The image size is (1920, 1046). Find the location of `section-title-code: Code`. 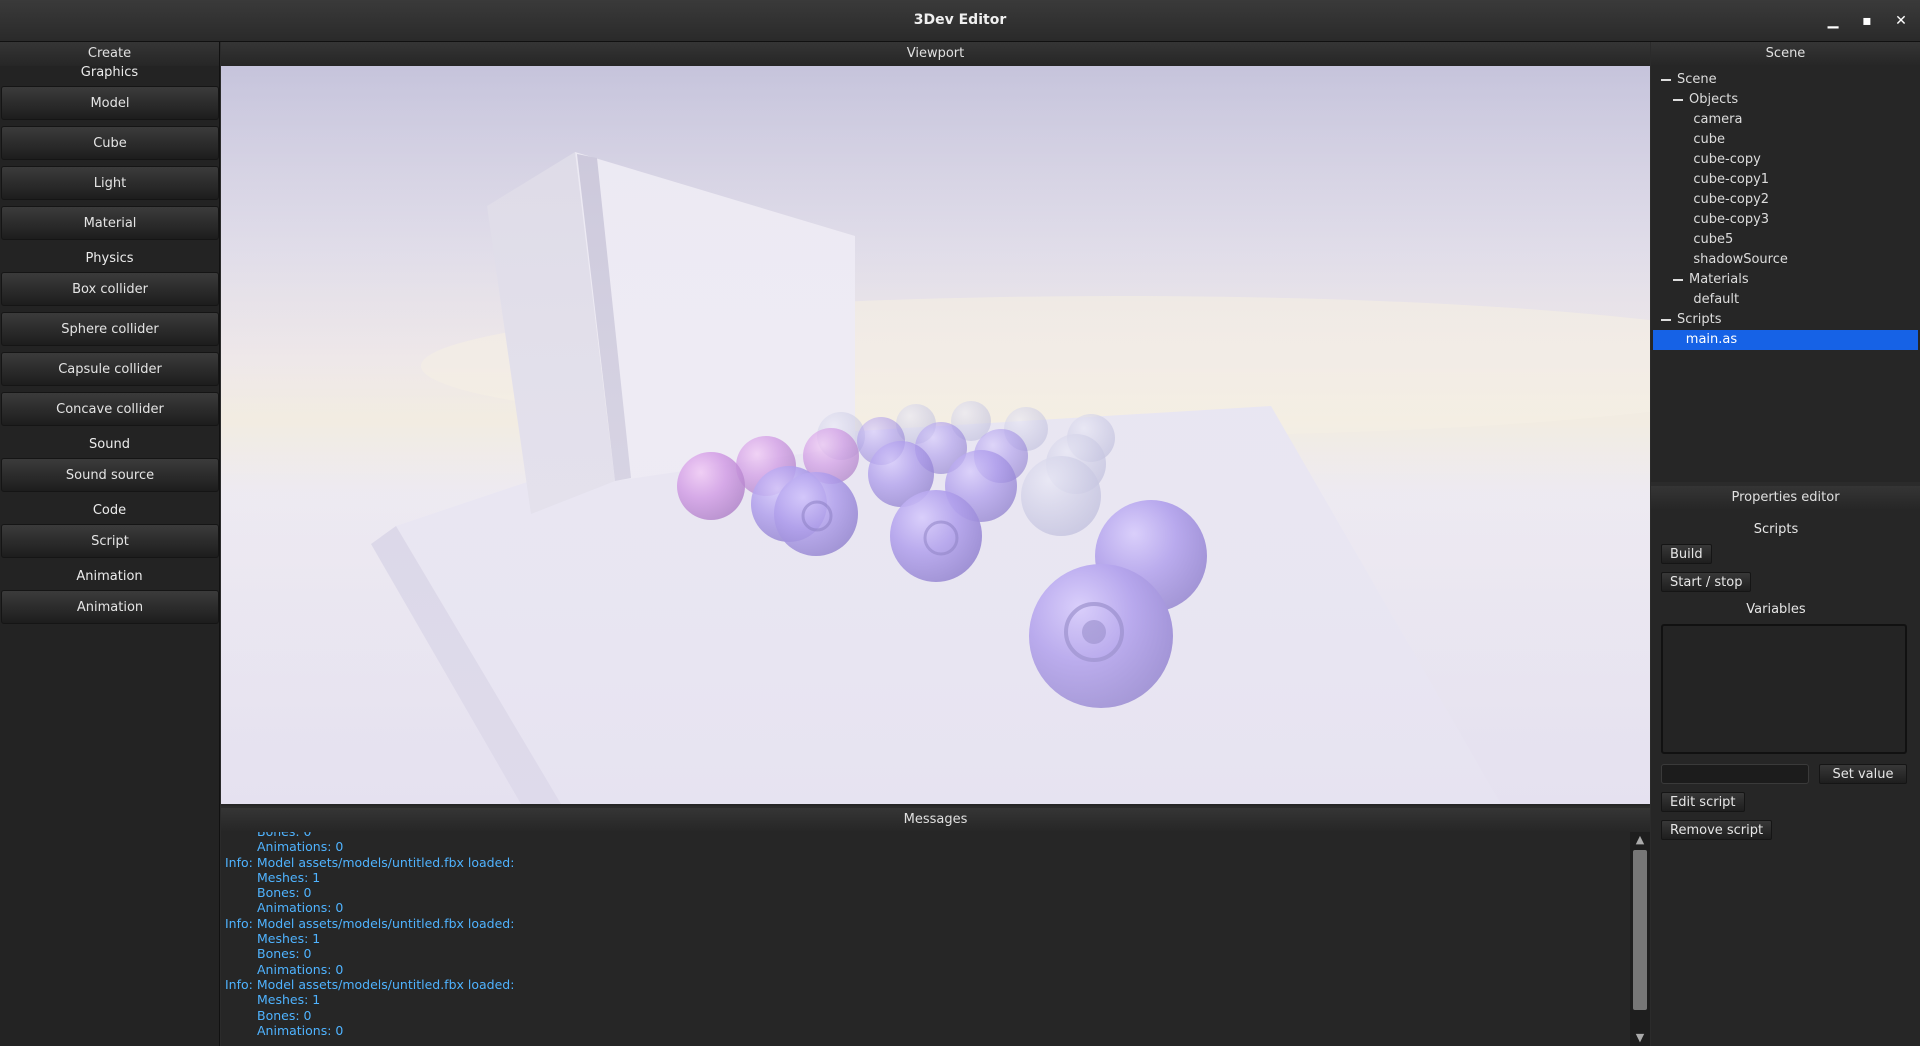

section-title-code: Code is located at coordinates (109, 510).